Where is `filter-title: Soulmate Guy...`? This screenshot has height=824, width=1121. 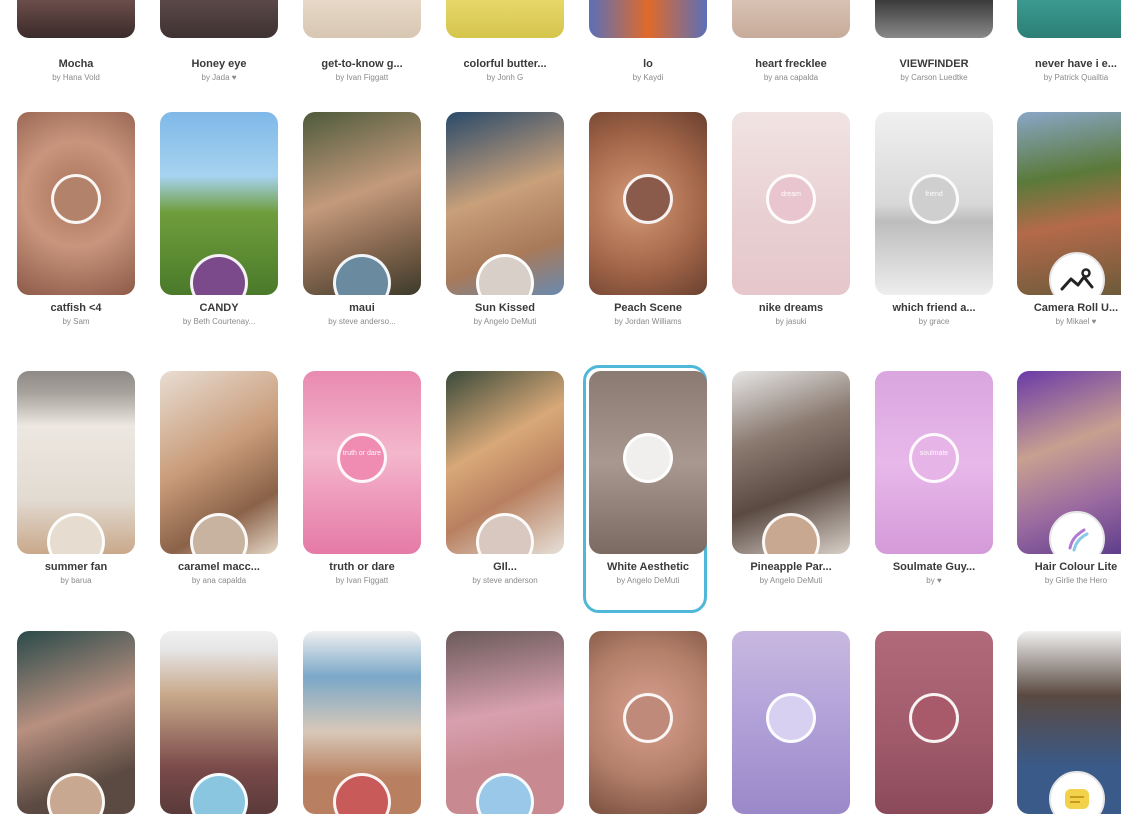 filter-title: Soulmate Guy... is located at coordinates (934, 567).